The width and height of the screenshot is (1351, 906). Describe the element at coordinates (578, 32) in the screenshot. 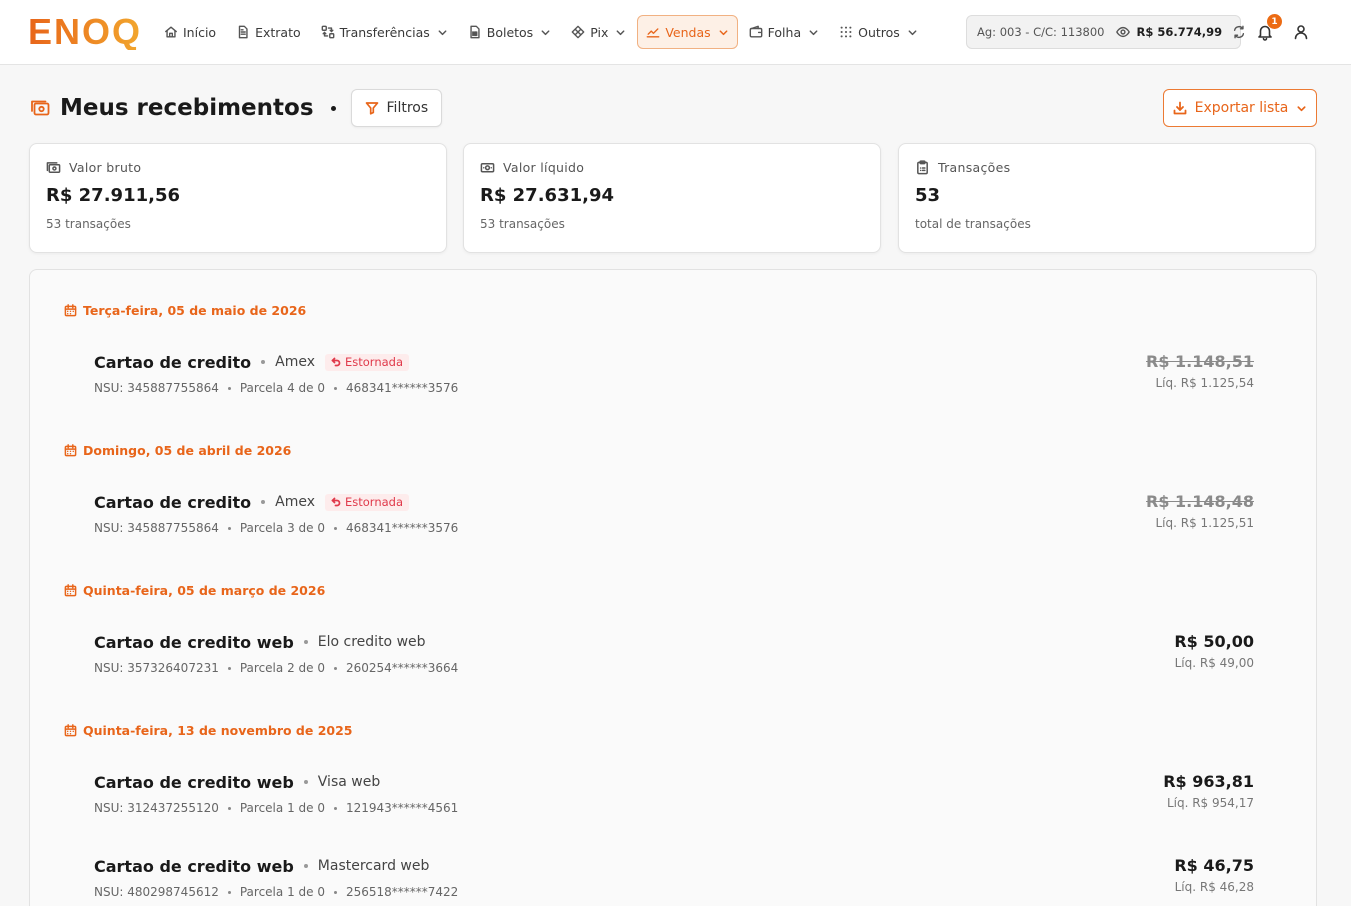

I see `pix-icon` at that location.